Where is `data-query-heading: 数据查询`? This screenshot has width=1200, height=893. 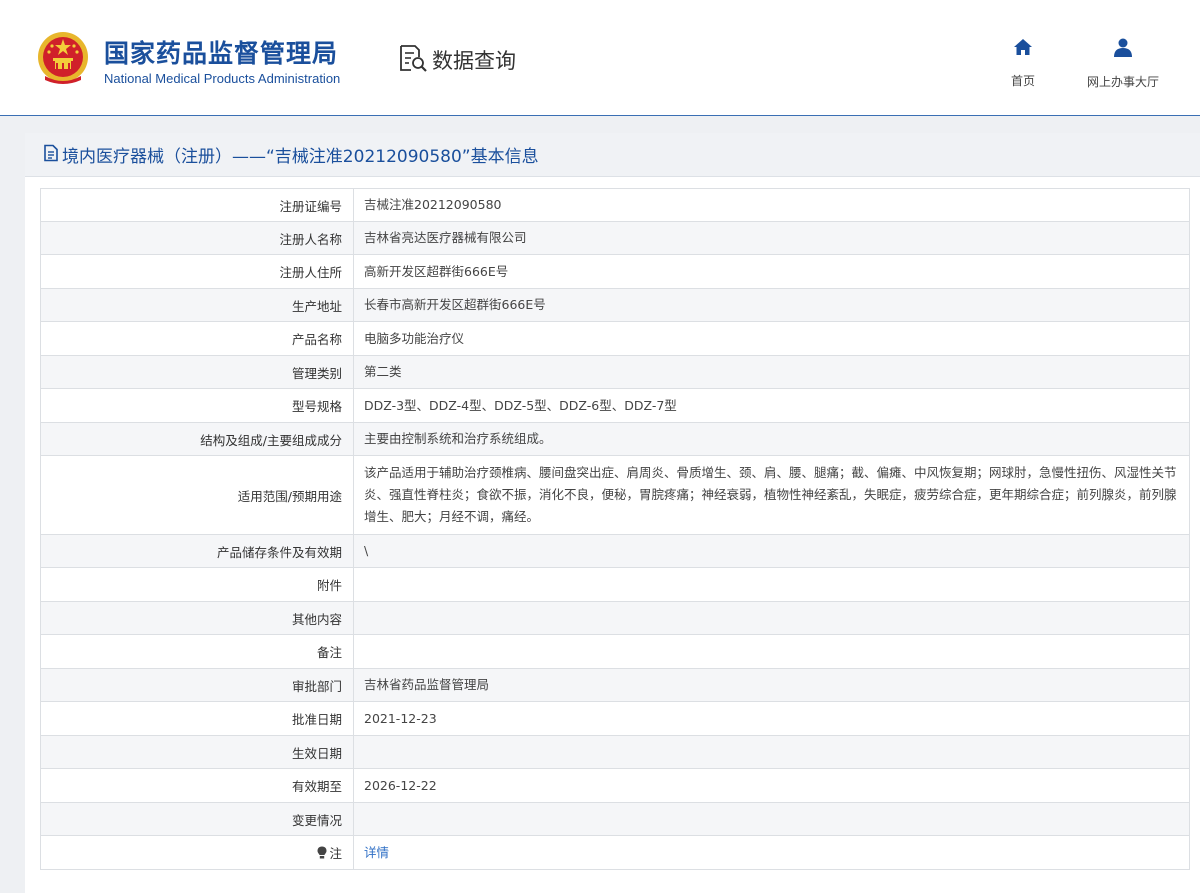
data-query-heading: 数据查询 is located at coordinates (457, 60).